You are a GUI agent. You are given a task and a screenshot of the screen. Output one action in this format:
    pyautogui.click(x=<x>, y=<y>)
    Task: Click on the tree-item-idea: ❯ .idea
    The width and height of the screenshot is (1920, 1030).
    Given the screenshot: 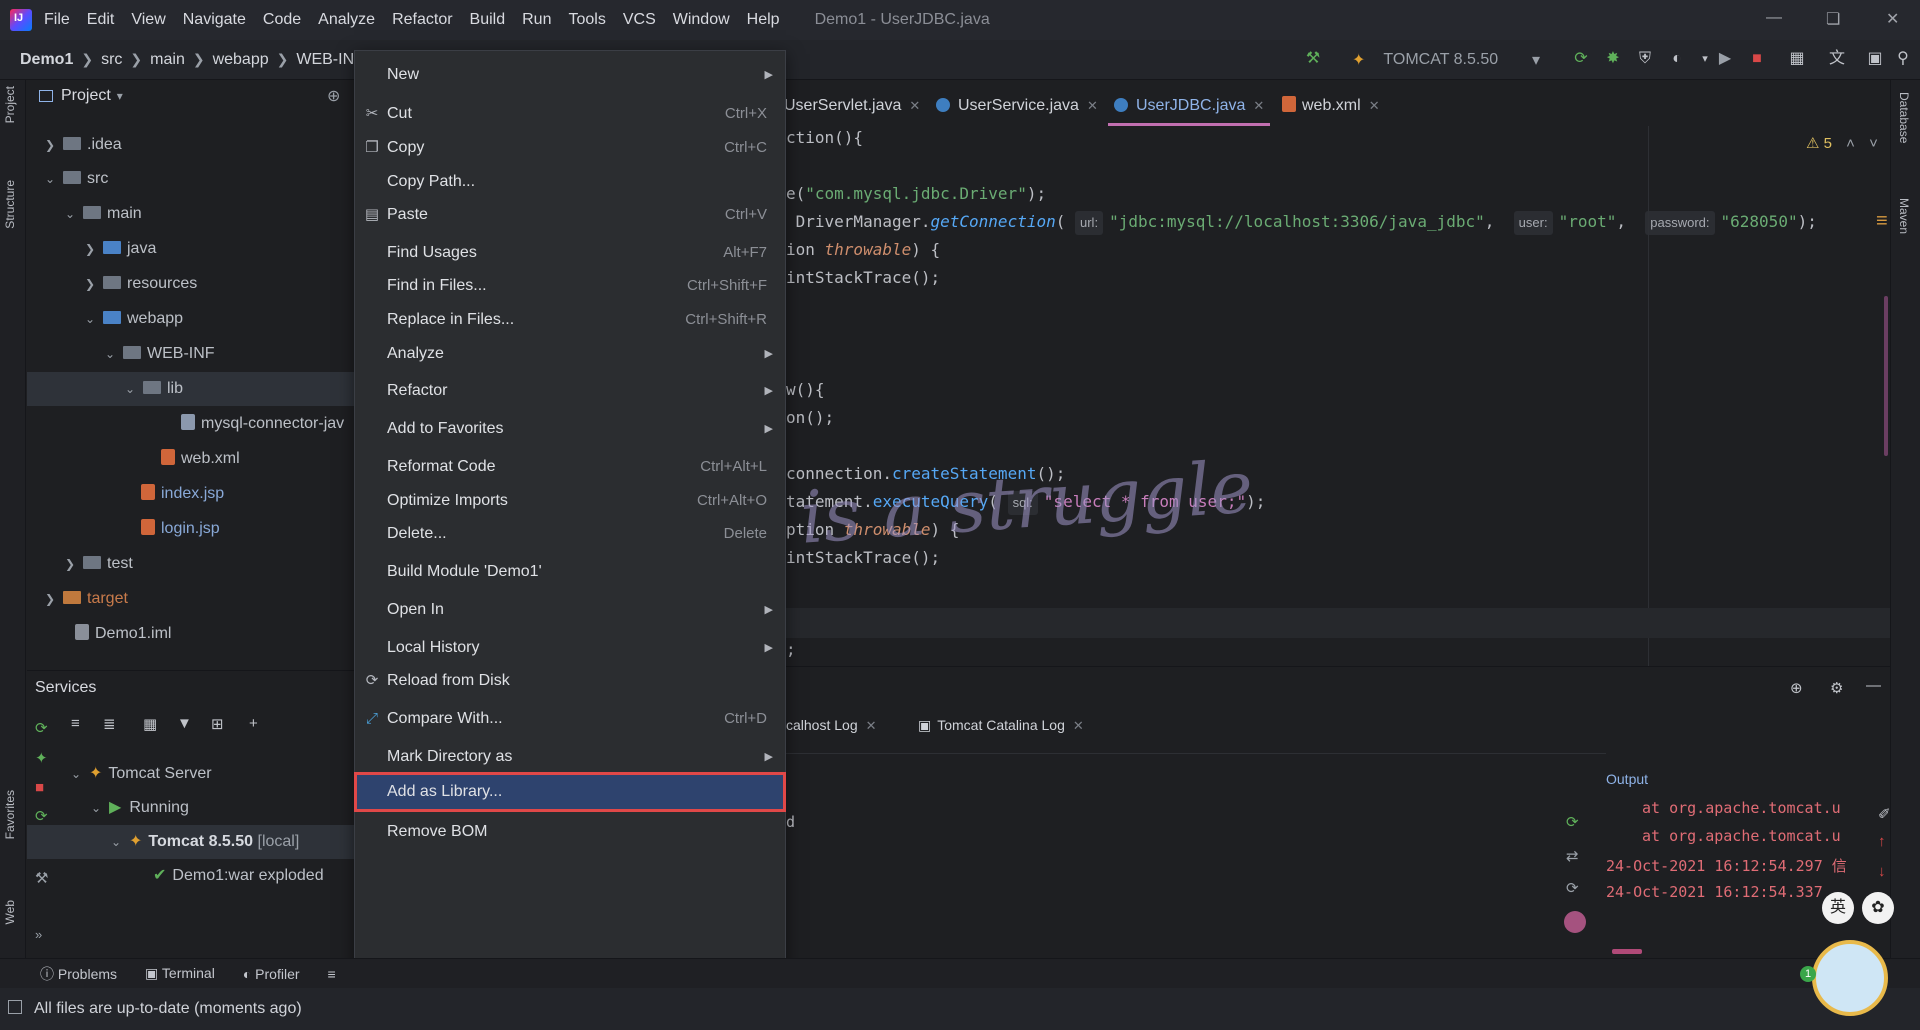 What is the action you would take?
    pyautogui.click(x=83, y=145)
    